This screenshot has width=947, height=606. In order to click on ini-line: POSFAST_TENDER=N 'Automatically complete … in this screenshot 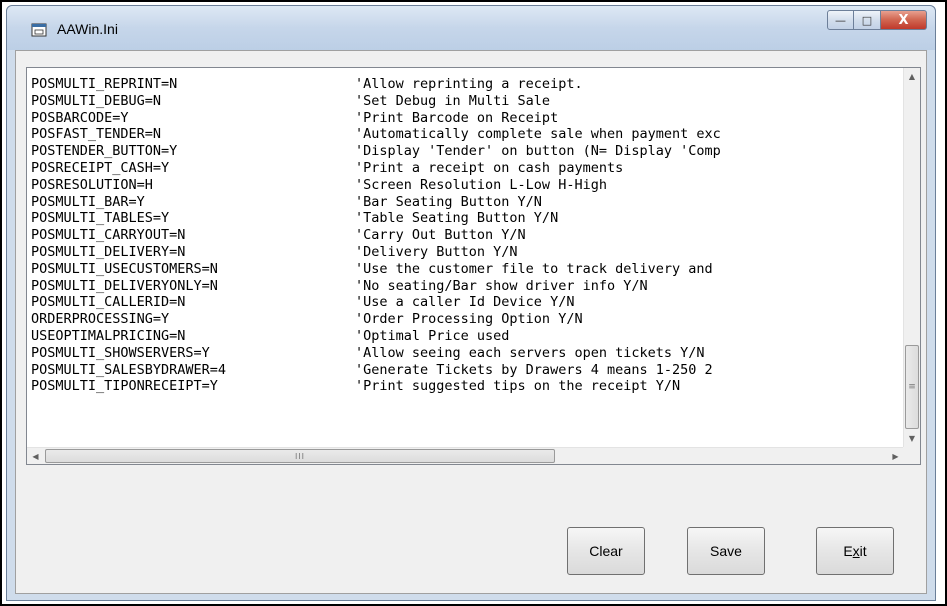, I will do `click(466, 134)`.